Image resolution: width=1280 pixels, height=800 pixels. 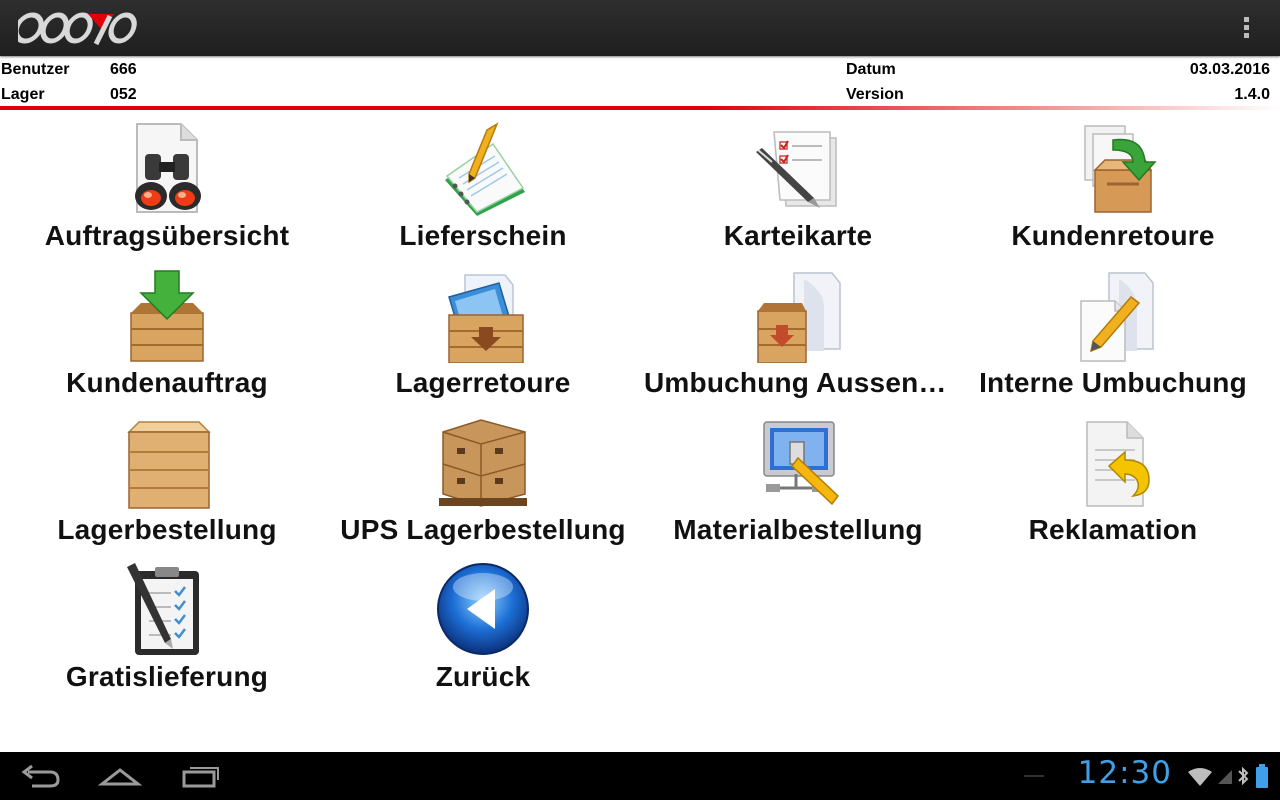 What do you see at coordinates (167, 529) in the screenshot?
I see `menu-item-label: Lagerbestellung` at bounding box center [167, 529].